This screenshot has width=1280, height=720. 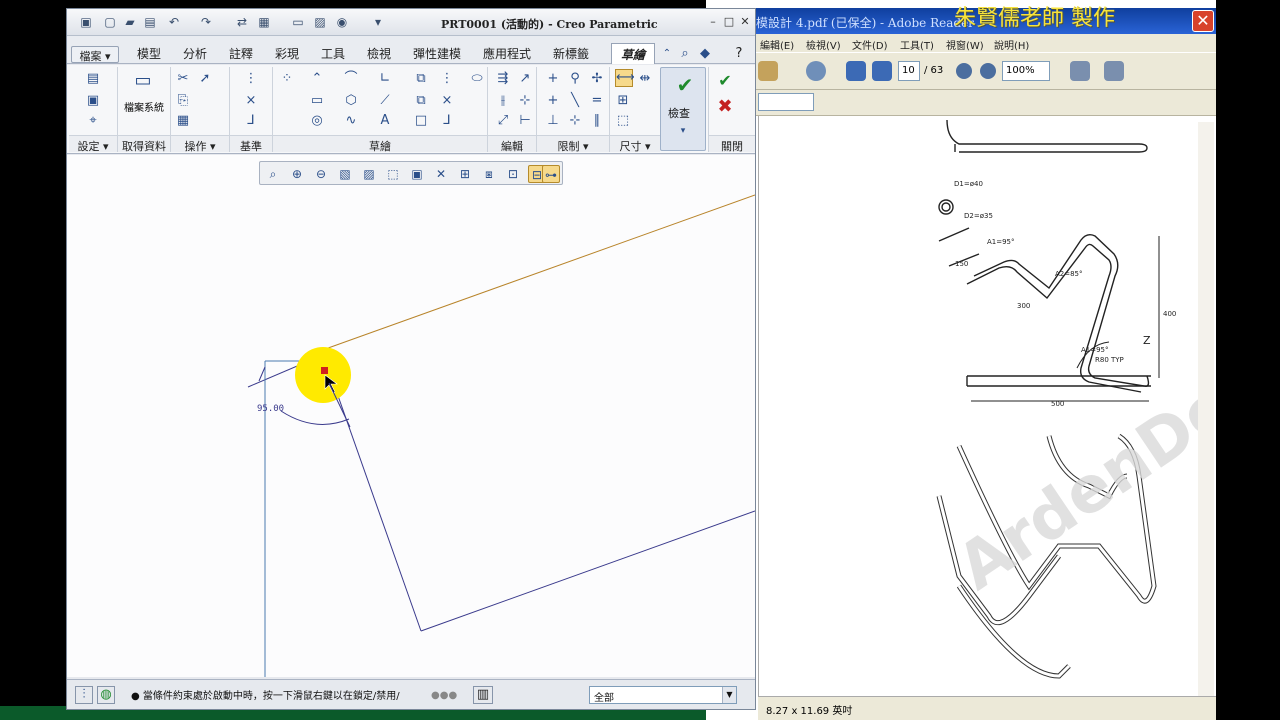 I want to click on menu-edit: 編輯(E), so click(x=777, y=44).